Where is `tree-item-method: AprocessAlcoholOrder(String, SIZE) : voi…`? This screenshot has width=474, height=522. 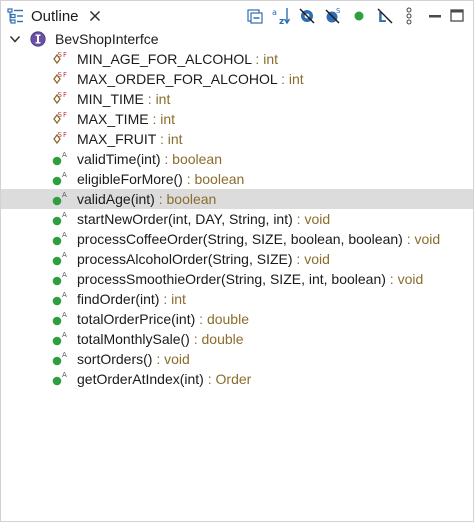 tree-item-method: AprocessAlcoholOrder(String, SIZE) : voi… is located at coordinates (237, 259).